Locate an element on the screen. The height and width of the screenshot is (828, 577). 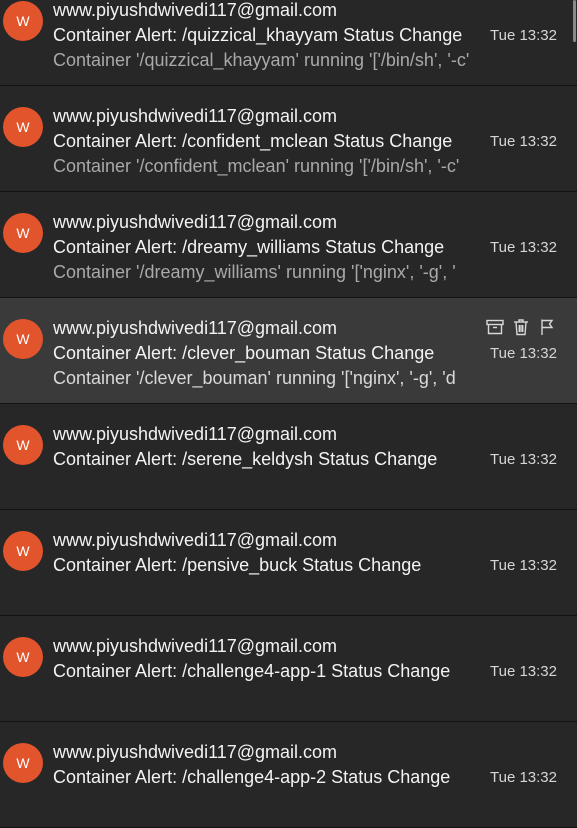
scrollbar is located at coordinates (574, 388).